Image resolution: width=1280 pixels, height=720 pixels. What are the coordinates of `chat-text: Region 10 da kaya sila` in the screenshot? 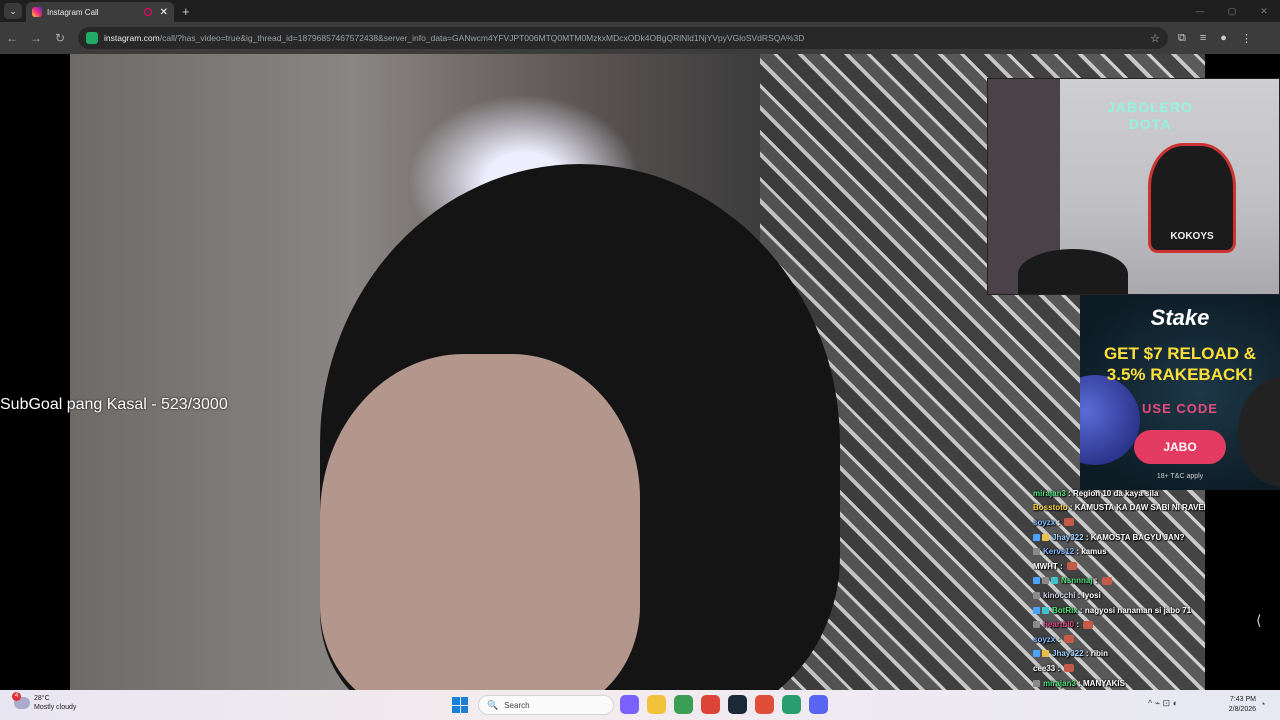 It's located at (1116, 493).